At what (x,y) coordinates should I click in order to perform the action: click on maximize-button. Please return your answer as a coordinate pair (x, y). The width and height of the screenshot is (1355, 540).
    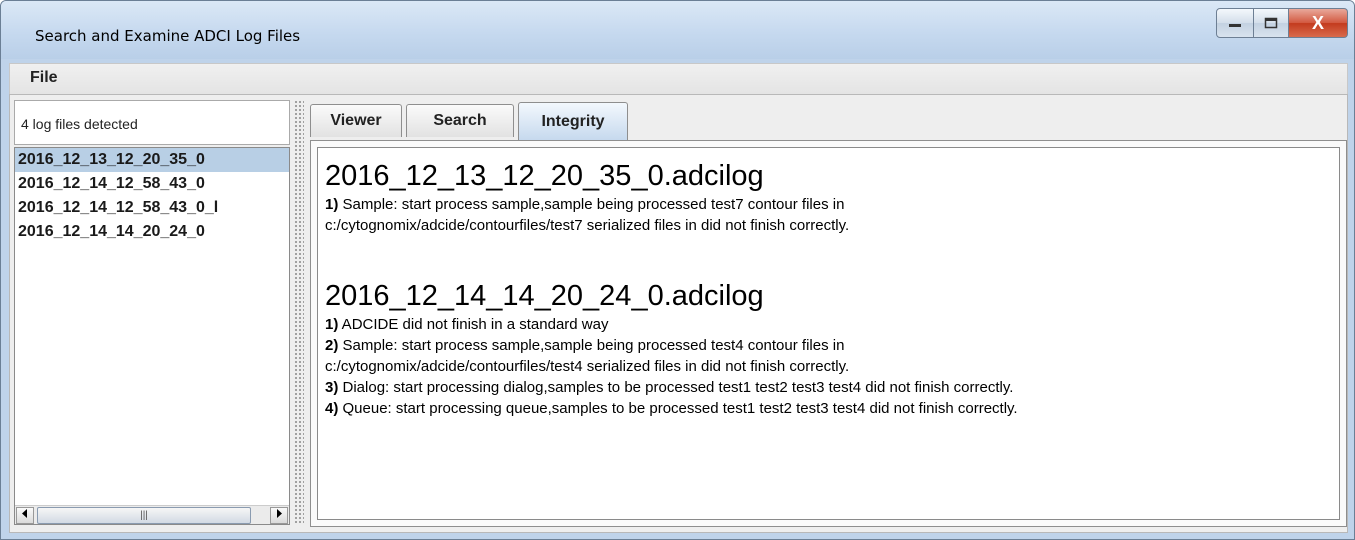
    Looking at the image, I should click on (1271, 23).